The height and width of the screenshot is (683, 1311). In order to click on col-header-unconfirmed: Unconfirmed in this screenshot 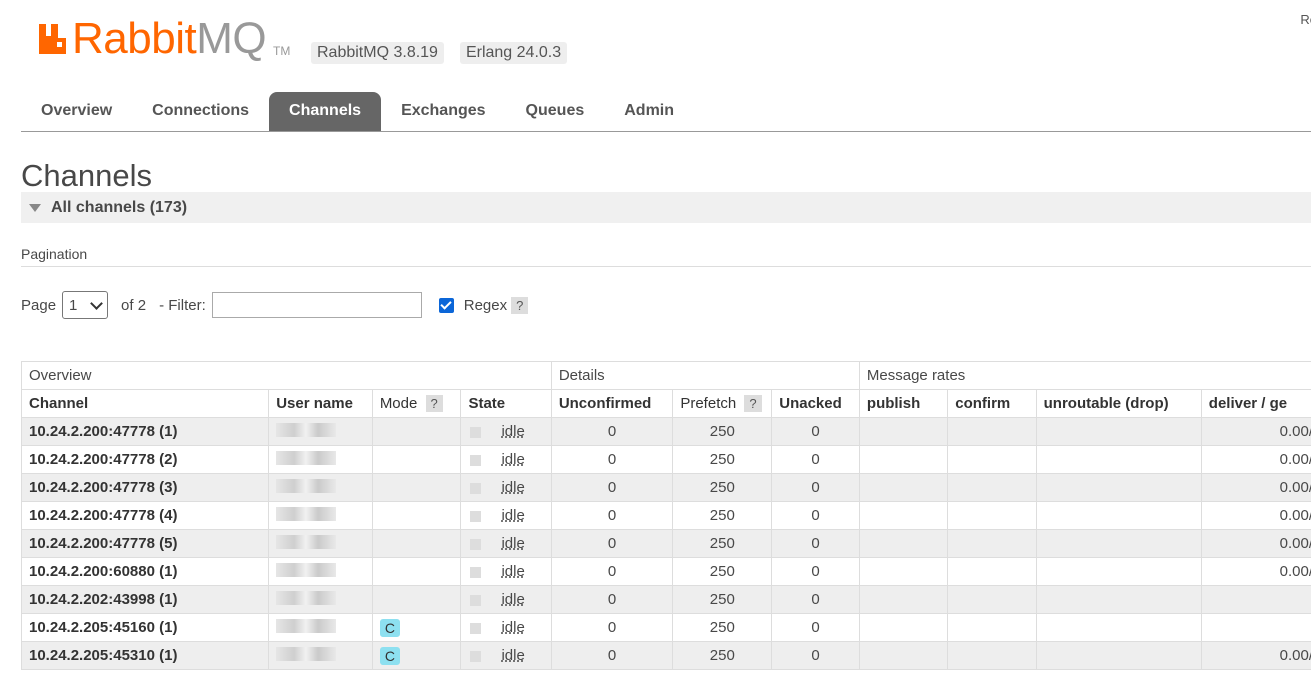, I will do `click(612, 403)`.